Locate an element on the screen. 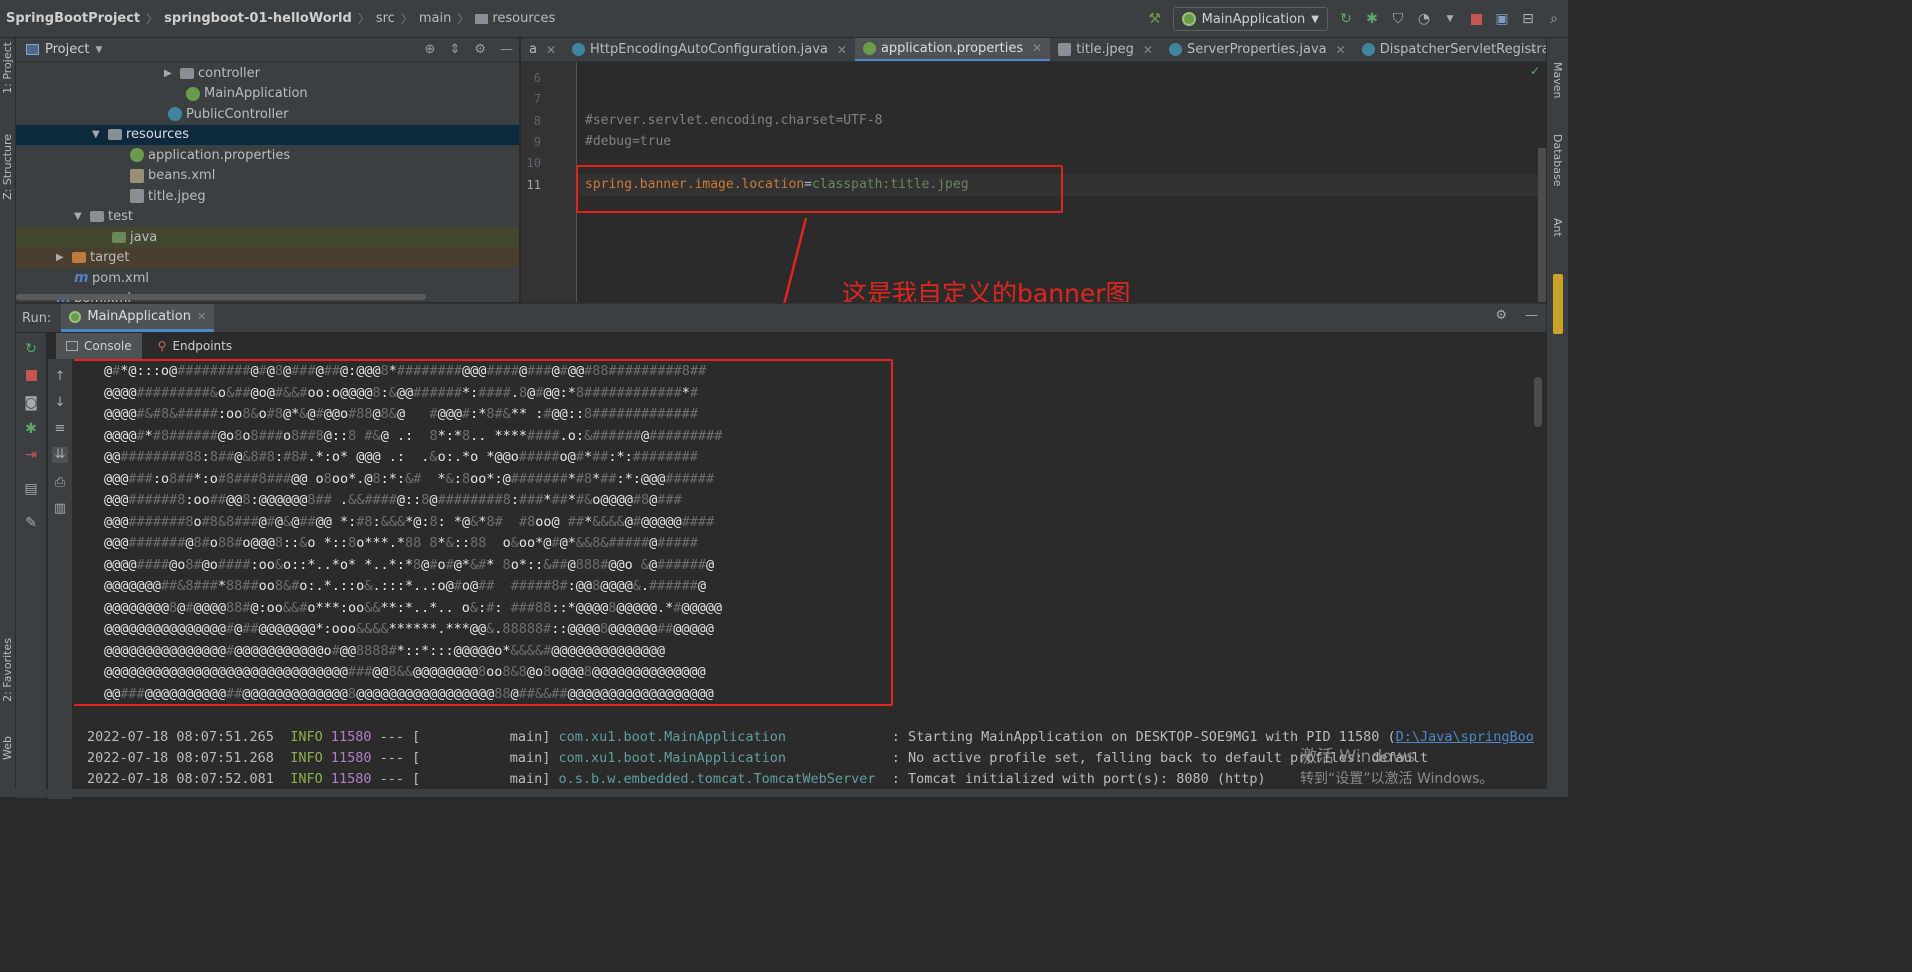 The image size is (1912, 972). tree-item: ▶ controller is located at coordinates (267, 73).